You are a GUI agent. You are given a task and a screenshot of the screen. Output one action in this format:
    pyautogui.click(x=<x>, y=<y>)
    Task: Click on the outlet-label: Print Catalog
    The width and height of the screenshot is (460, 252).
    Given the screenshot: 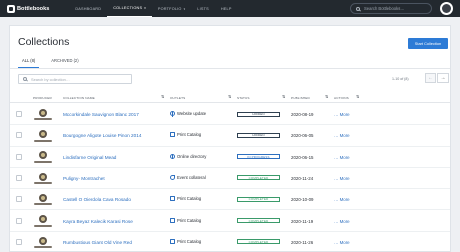 What is the action you would take?
    pyautogui.click(x=189, y=220)
    